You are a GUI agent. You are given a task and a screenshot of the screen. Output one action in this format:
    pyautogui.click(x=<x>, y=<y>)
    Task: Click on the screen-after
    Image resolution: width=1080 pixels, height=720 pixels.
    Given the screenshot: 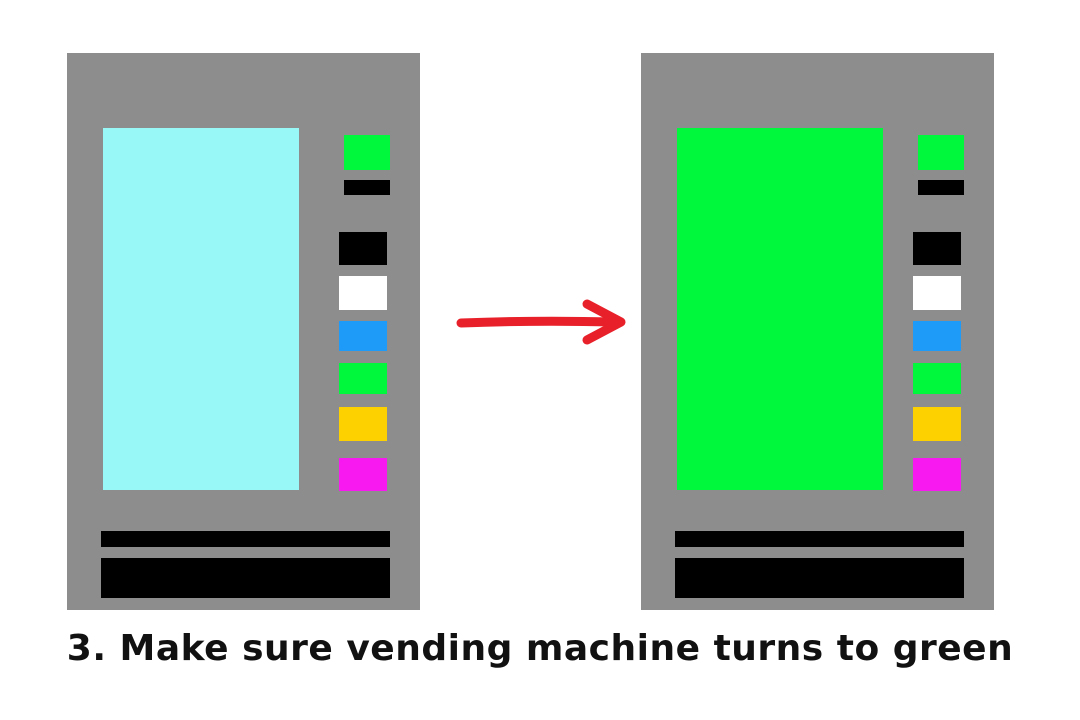 What is the action you would take?
    pyautogui.click(x=780, y=309)
    